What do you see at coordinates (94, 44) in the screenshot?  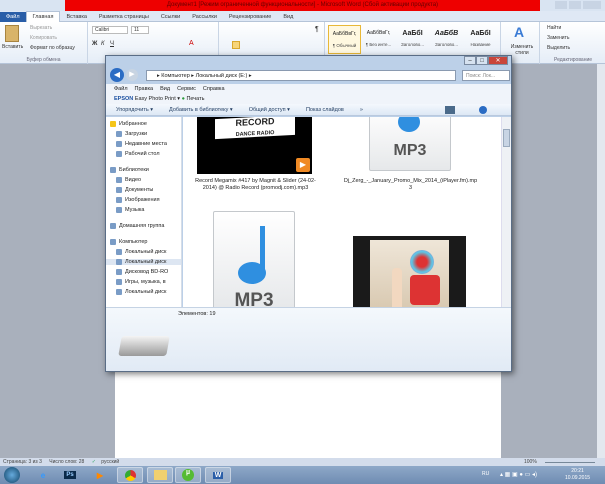 I see `bold-button: Ж` at bounding box center [94, 44].